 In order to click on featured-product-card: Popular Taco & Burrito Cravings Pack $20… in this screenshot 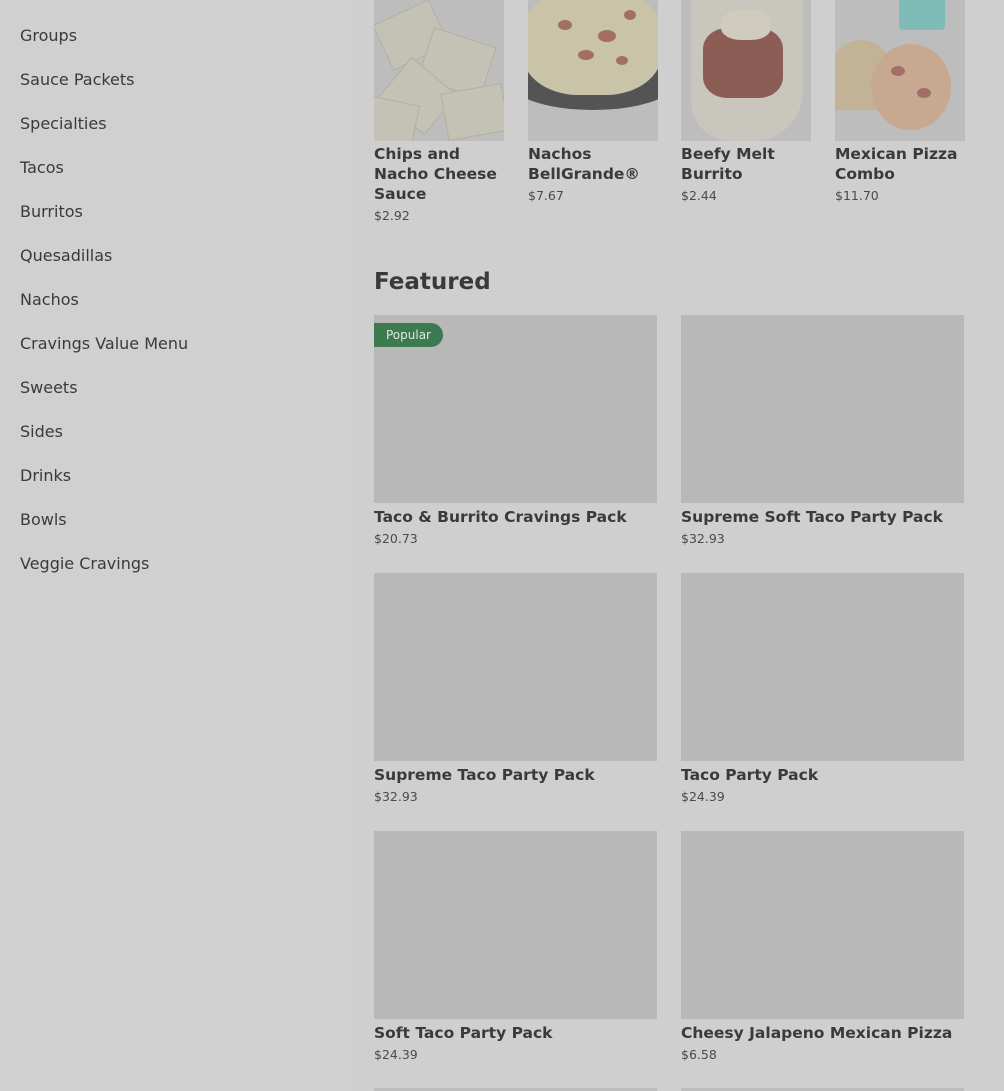, I will do `click(515, 430)`.